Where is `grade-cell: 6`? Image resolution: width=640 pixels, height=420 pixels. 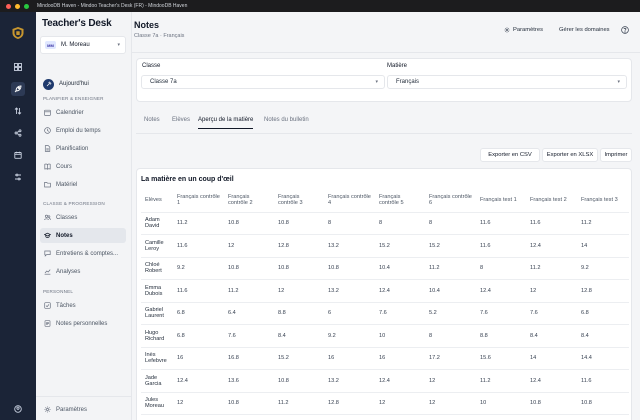
grade-cell: 6 is located at coordinates (349, 313).